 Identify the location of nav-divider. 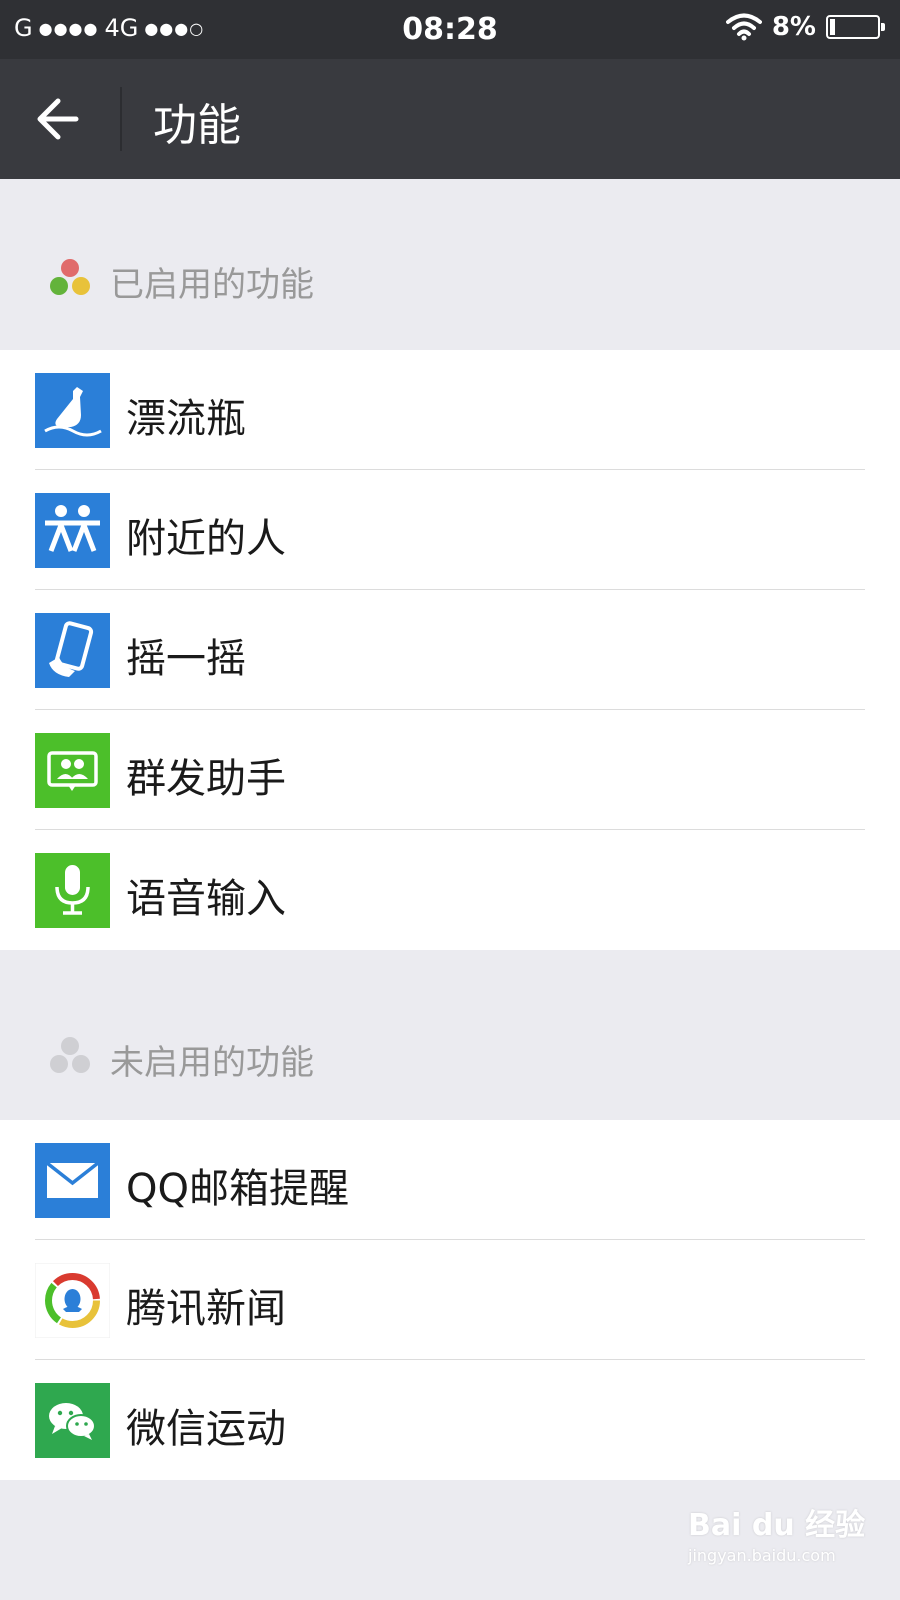
(121, 119).